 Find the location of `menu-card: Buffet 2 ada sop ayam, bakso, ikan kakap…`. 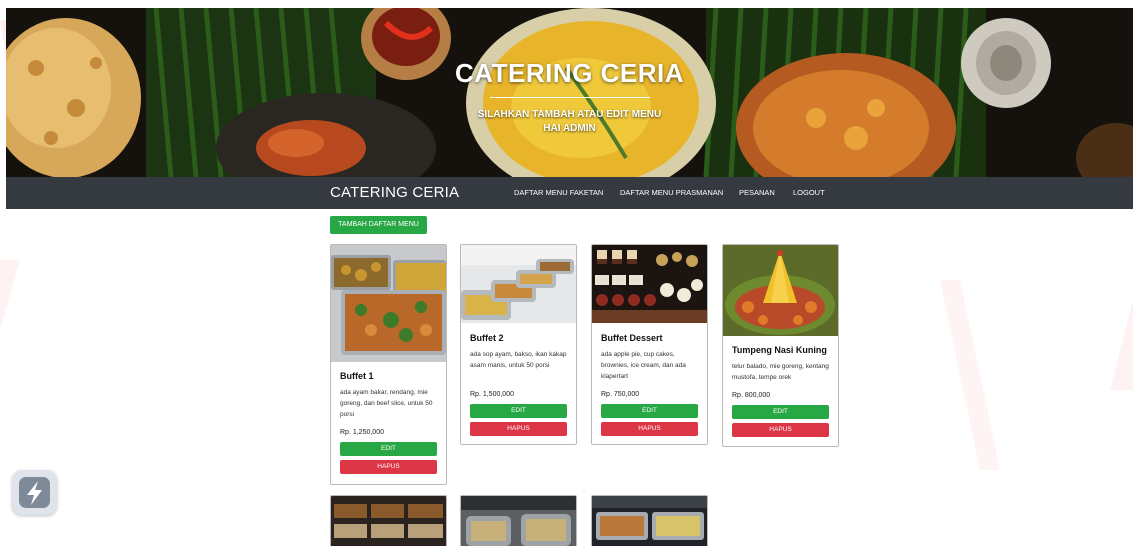

menu-card: Buffet 2 ada sop ayam, bakso, ikan kakap… is located at coordinates (518, 344).